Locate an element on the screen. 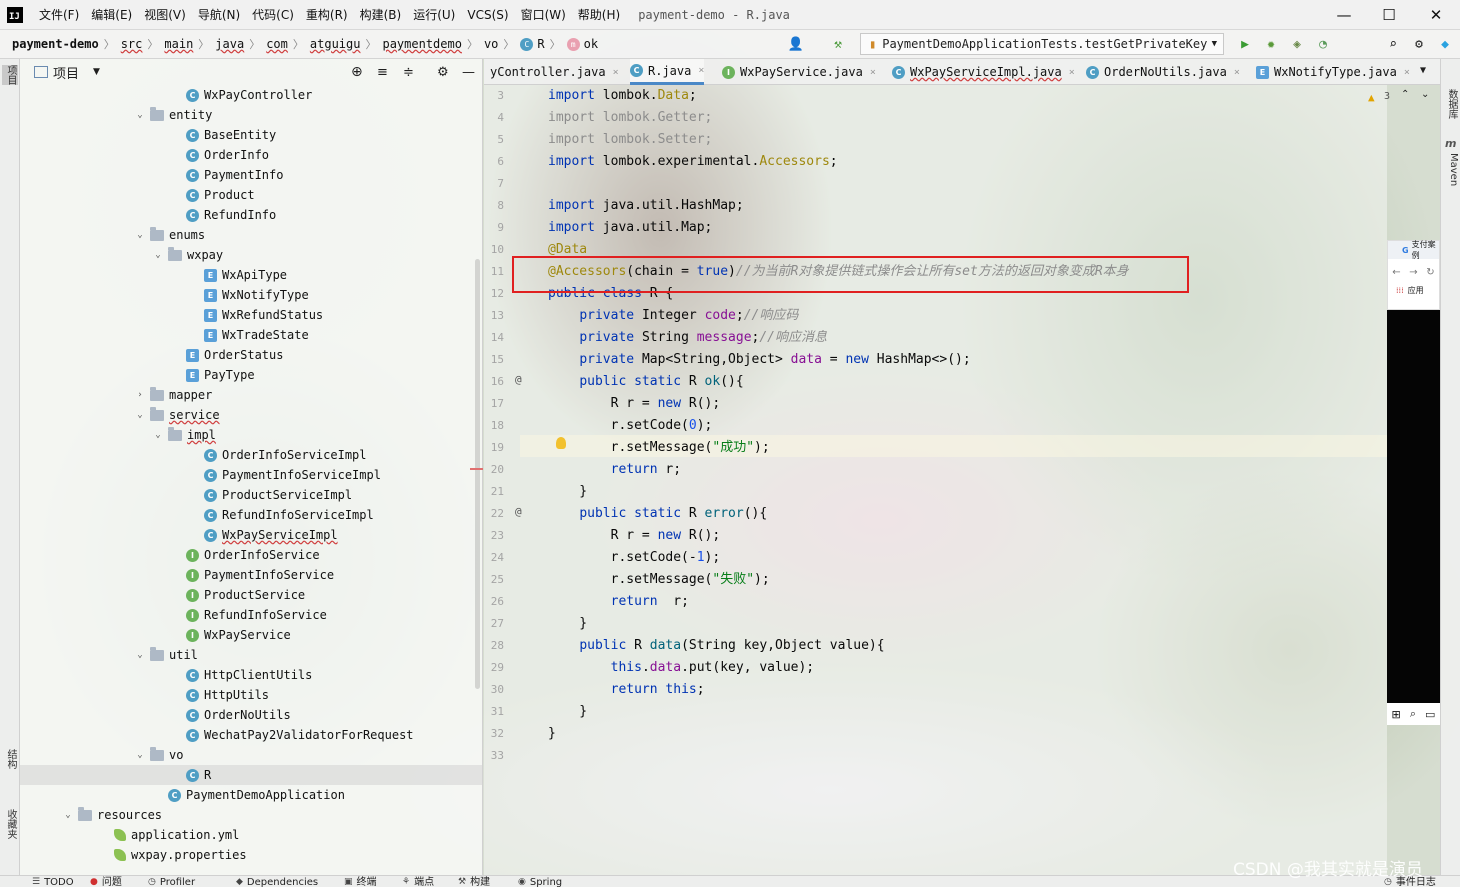 This screenshot has width=1460, height=887. prev-highlight-icon: ⌃ is located at coordinates (1405, 94).